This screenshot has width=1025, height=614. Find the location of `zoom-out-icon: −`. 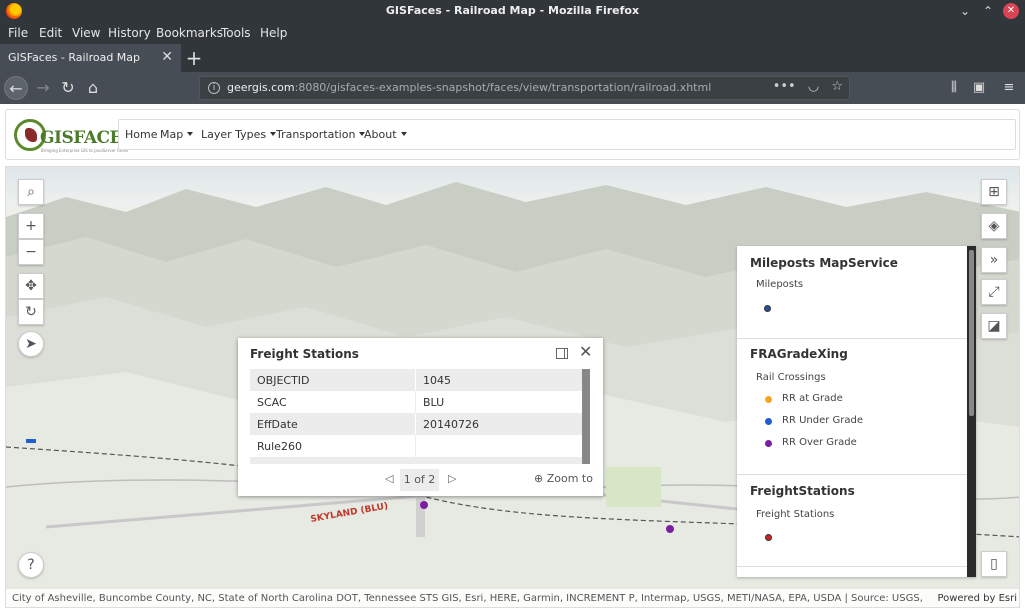

zoom-out-icon: − is located at coordinates (31, 252).